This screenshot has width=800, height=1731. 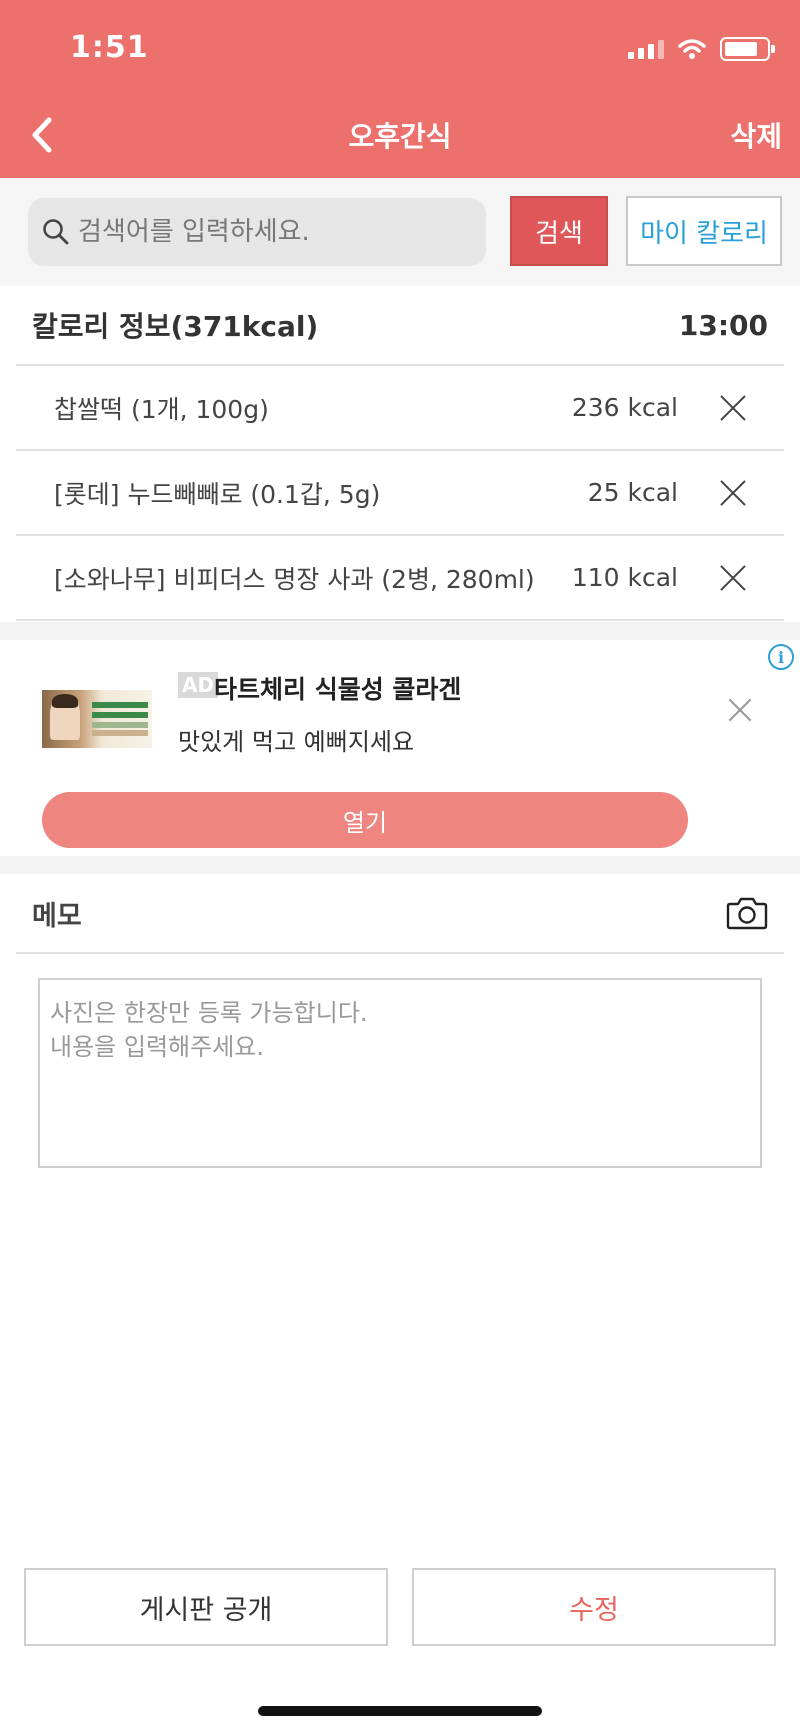 I want to click on memo-header: 메모, so click(x=400, y=914).